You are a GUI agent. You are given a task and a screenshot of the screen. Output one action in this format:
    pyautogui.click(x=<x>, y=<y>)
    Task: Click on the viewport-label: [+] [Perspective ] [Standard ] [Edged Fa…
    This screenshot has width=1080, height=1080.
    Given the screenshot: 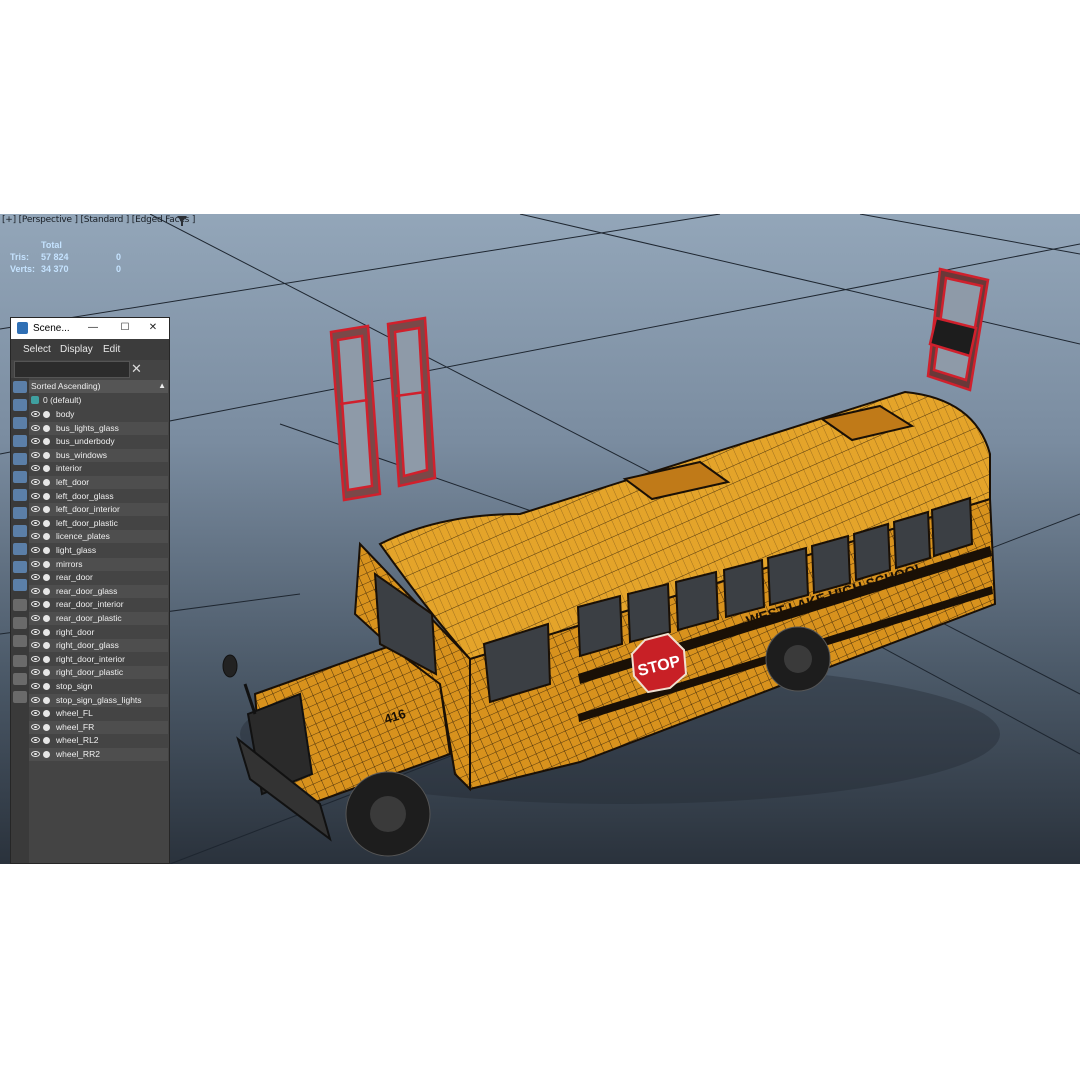 What is the action you would take?
    pyautogui.click(x=98, y=220)
    